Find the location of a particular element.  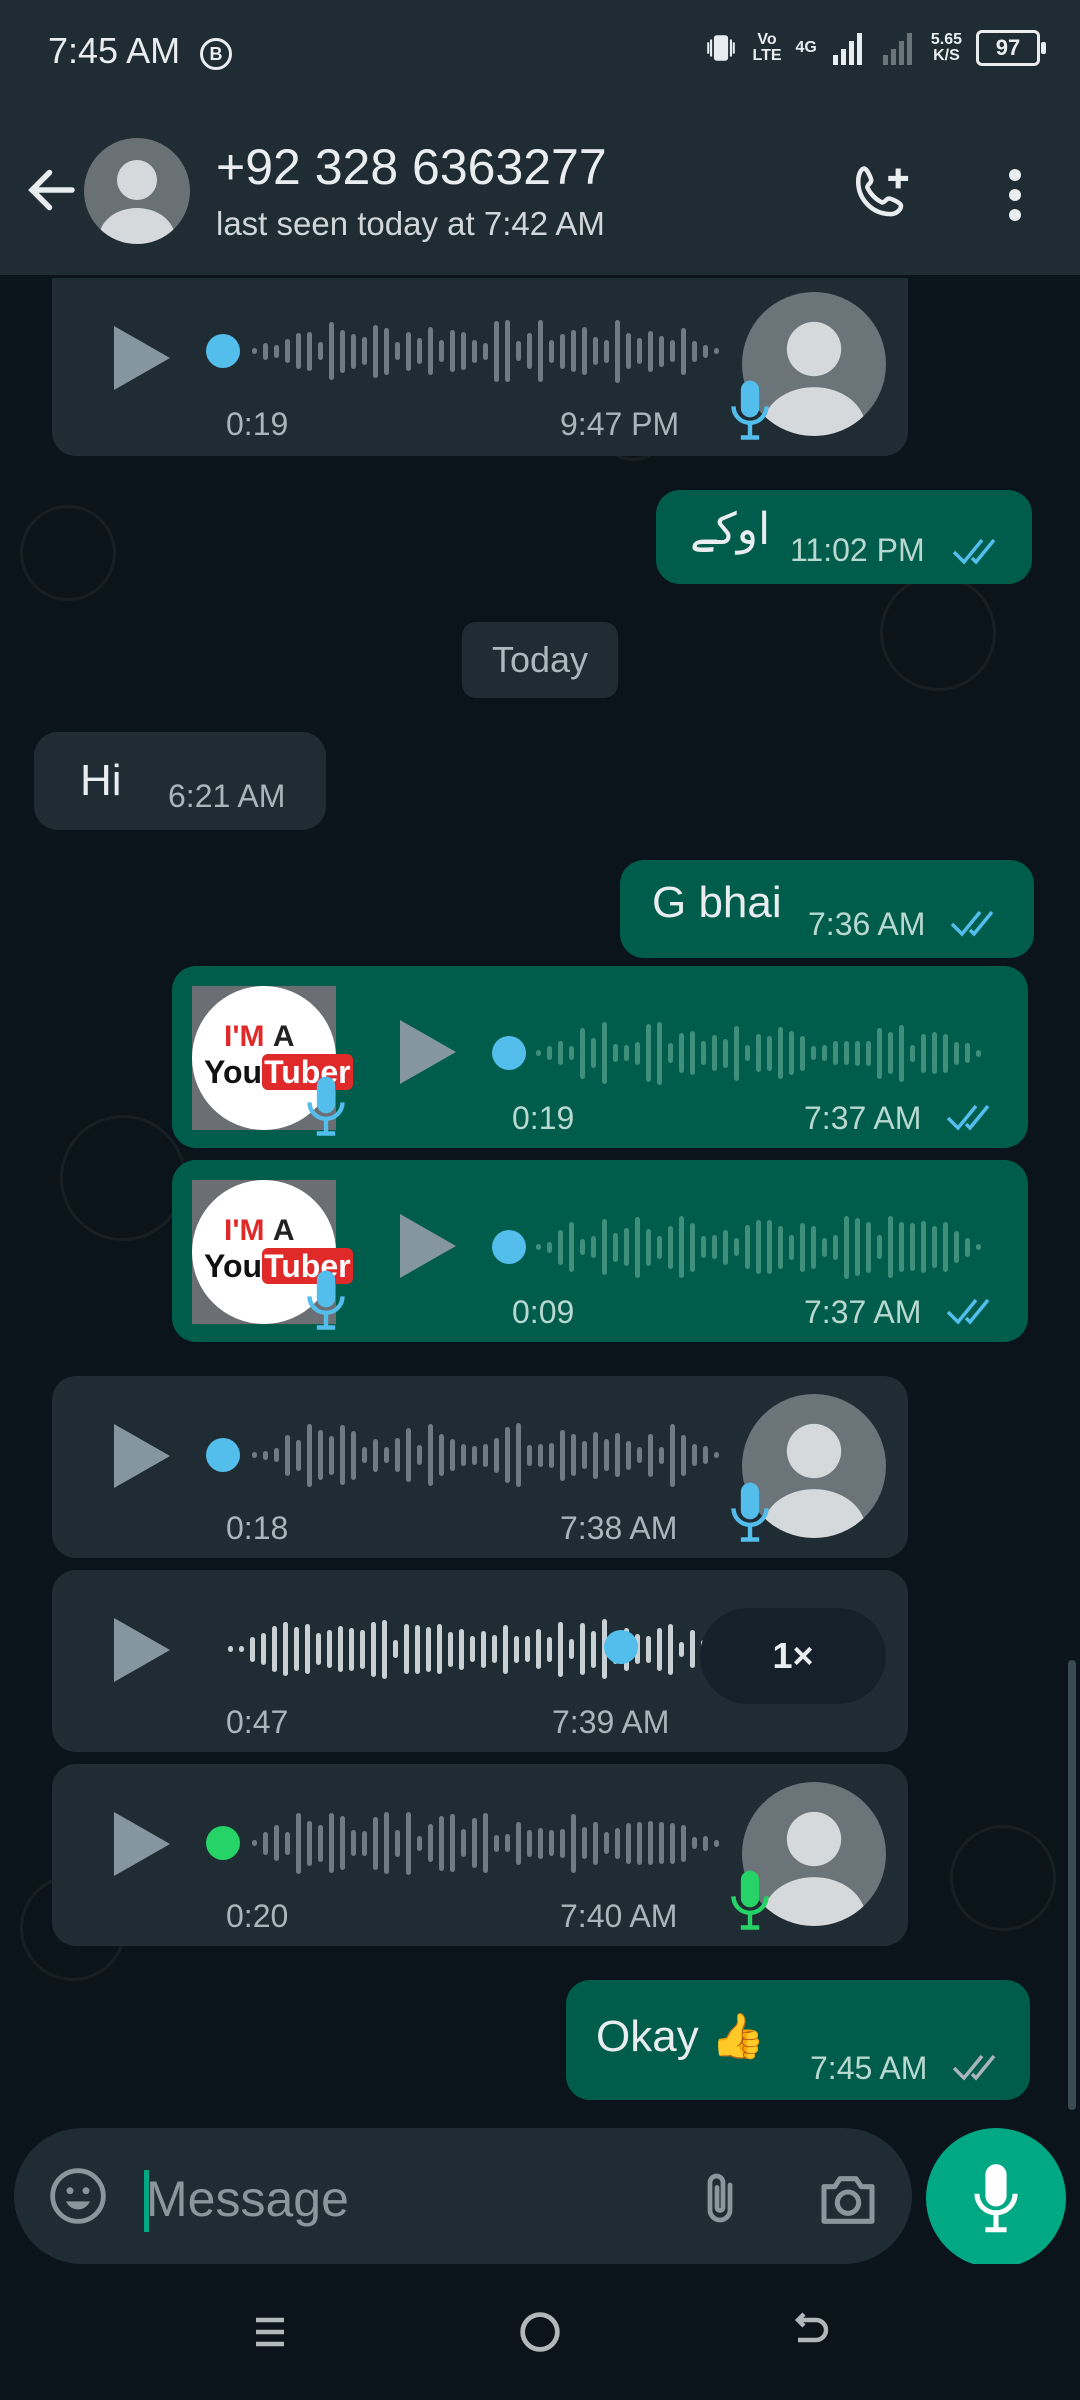

avatar is located at coordinates (137, 191).